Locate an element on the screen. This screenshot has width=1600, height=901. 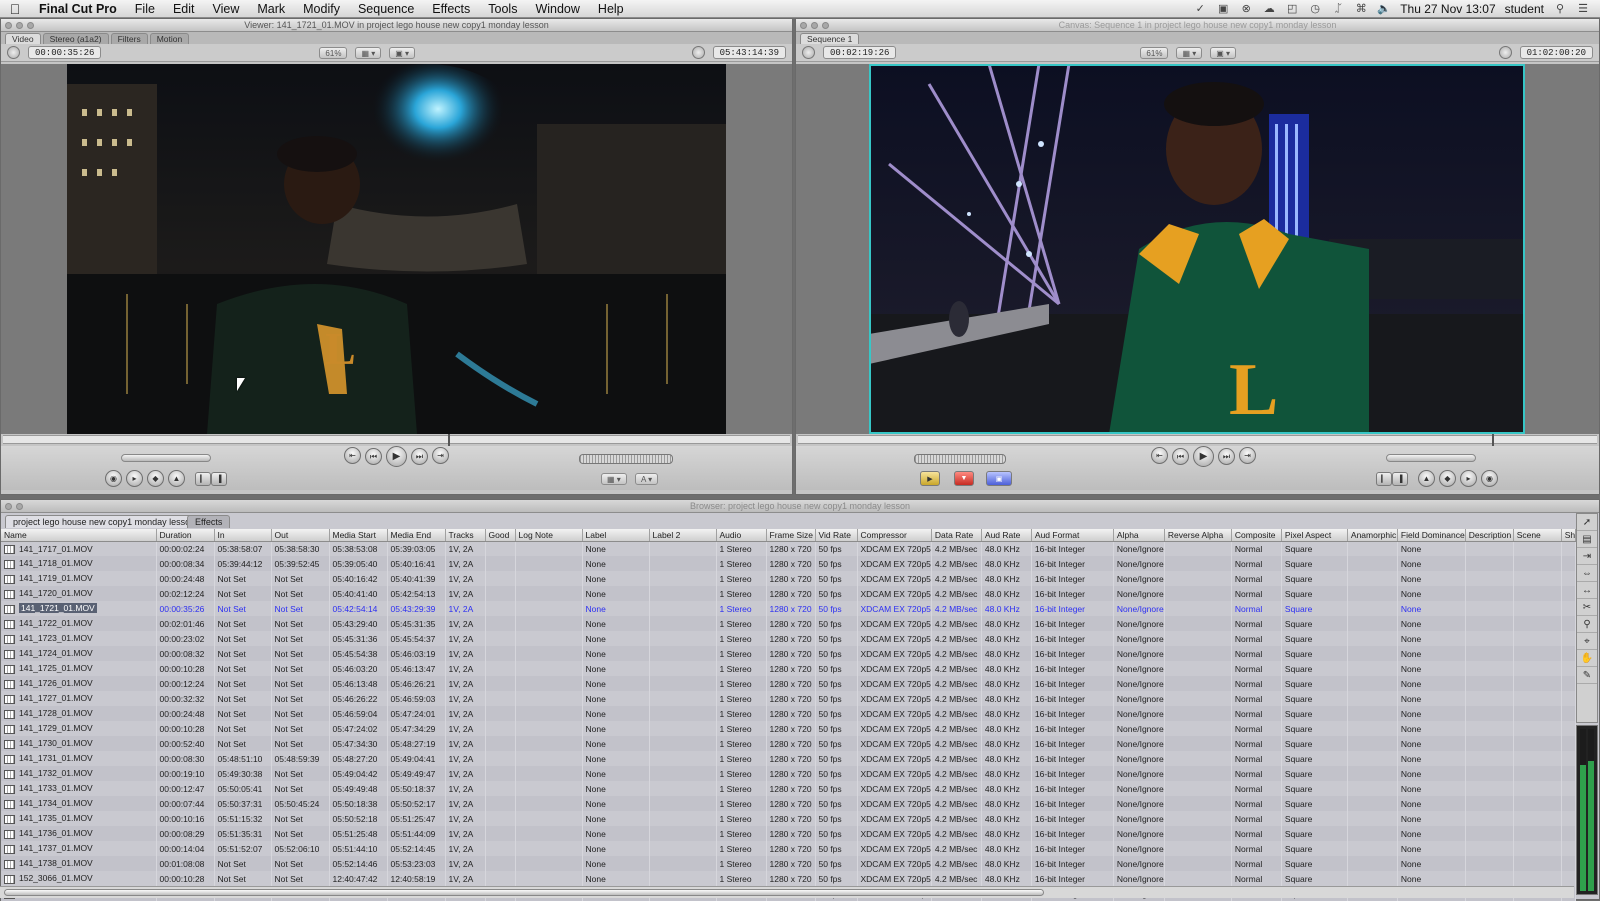
clip-name-cell: 152_3066_01.MOV is located at coordinates (79, 878).